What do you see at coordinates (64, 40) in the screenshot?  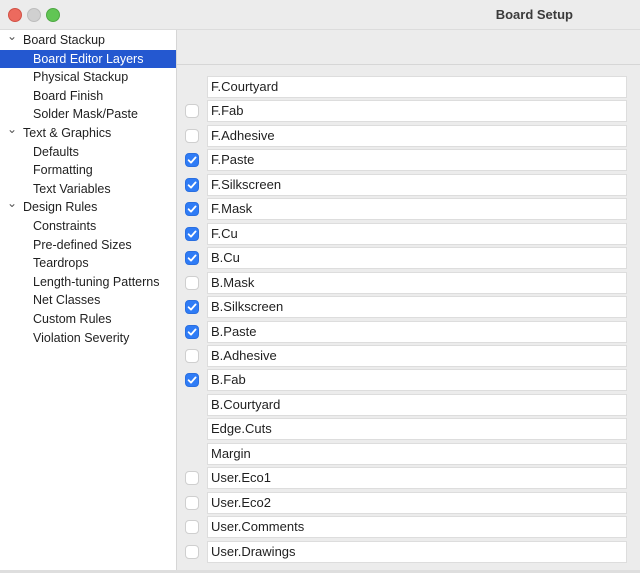 I see `sidebar-item-label: Board Stackup` at bounding box center [64, 40].